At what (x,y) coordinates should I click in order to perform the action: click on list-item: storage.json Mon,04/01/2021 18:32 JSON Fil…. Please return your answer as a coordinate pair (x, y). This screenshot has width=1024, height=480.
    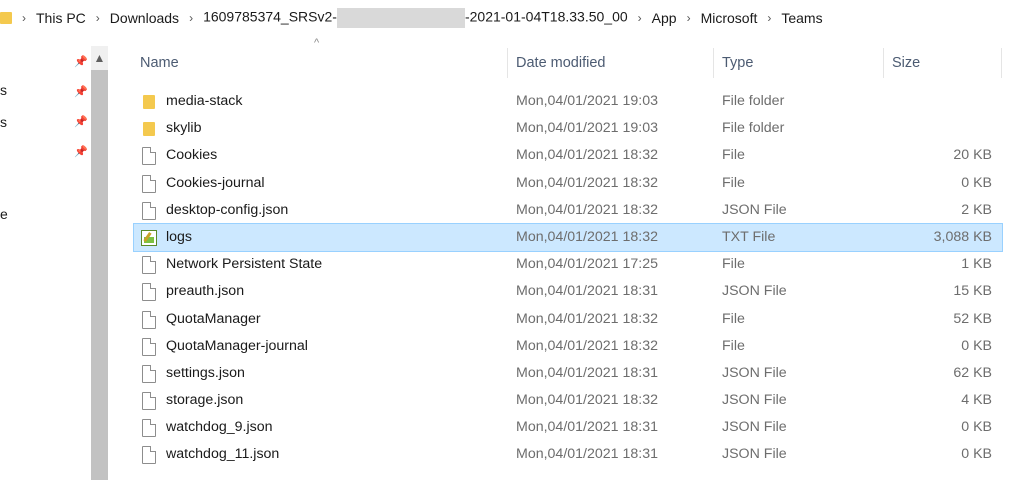
    Looking at the image, I should click on (568, 400).